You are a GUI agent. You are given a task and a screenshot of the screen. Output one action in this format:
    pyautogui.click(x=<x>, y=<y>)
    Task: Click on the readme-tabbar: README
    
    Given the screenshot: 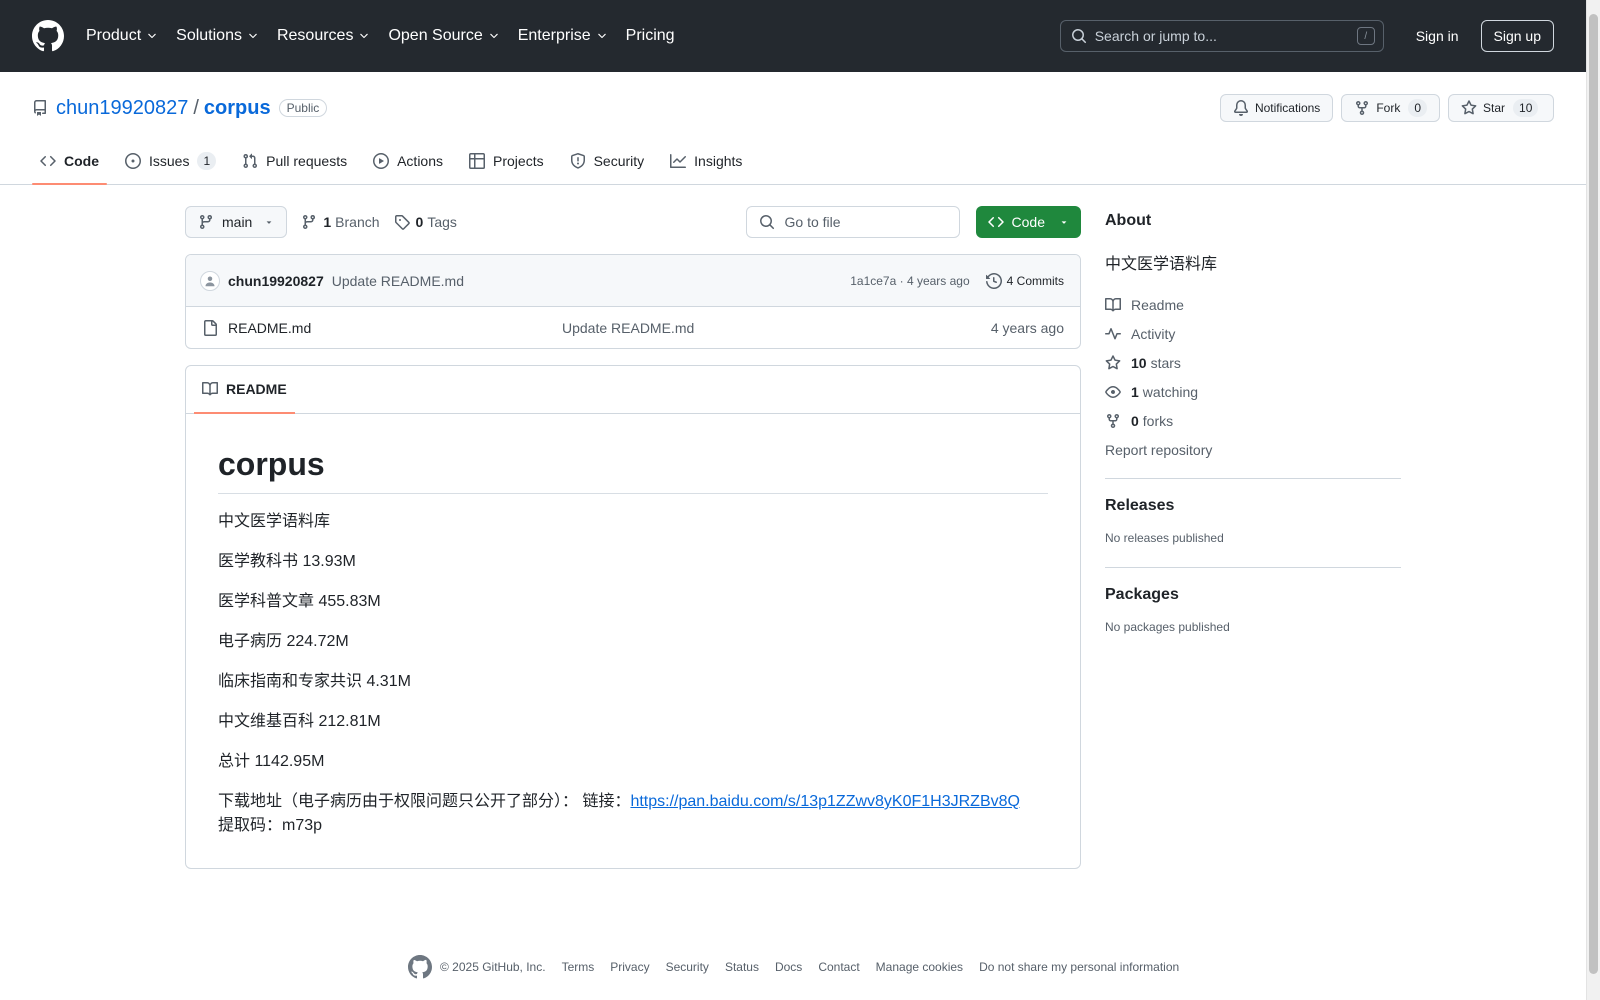 What is the action you would take?
    pyautogui.click(x=633, y=390)
    